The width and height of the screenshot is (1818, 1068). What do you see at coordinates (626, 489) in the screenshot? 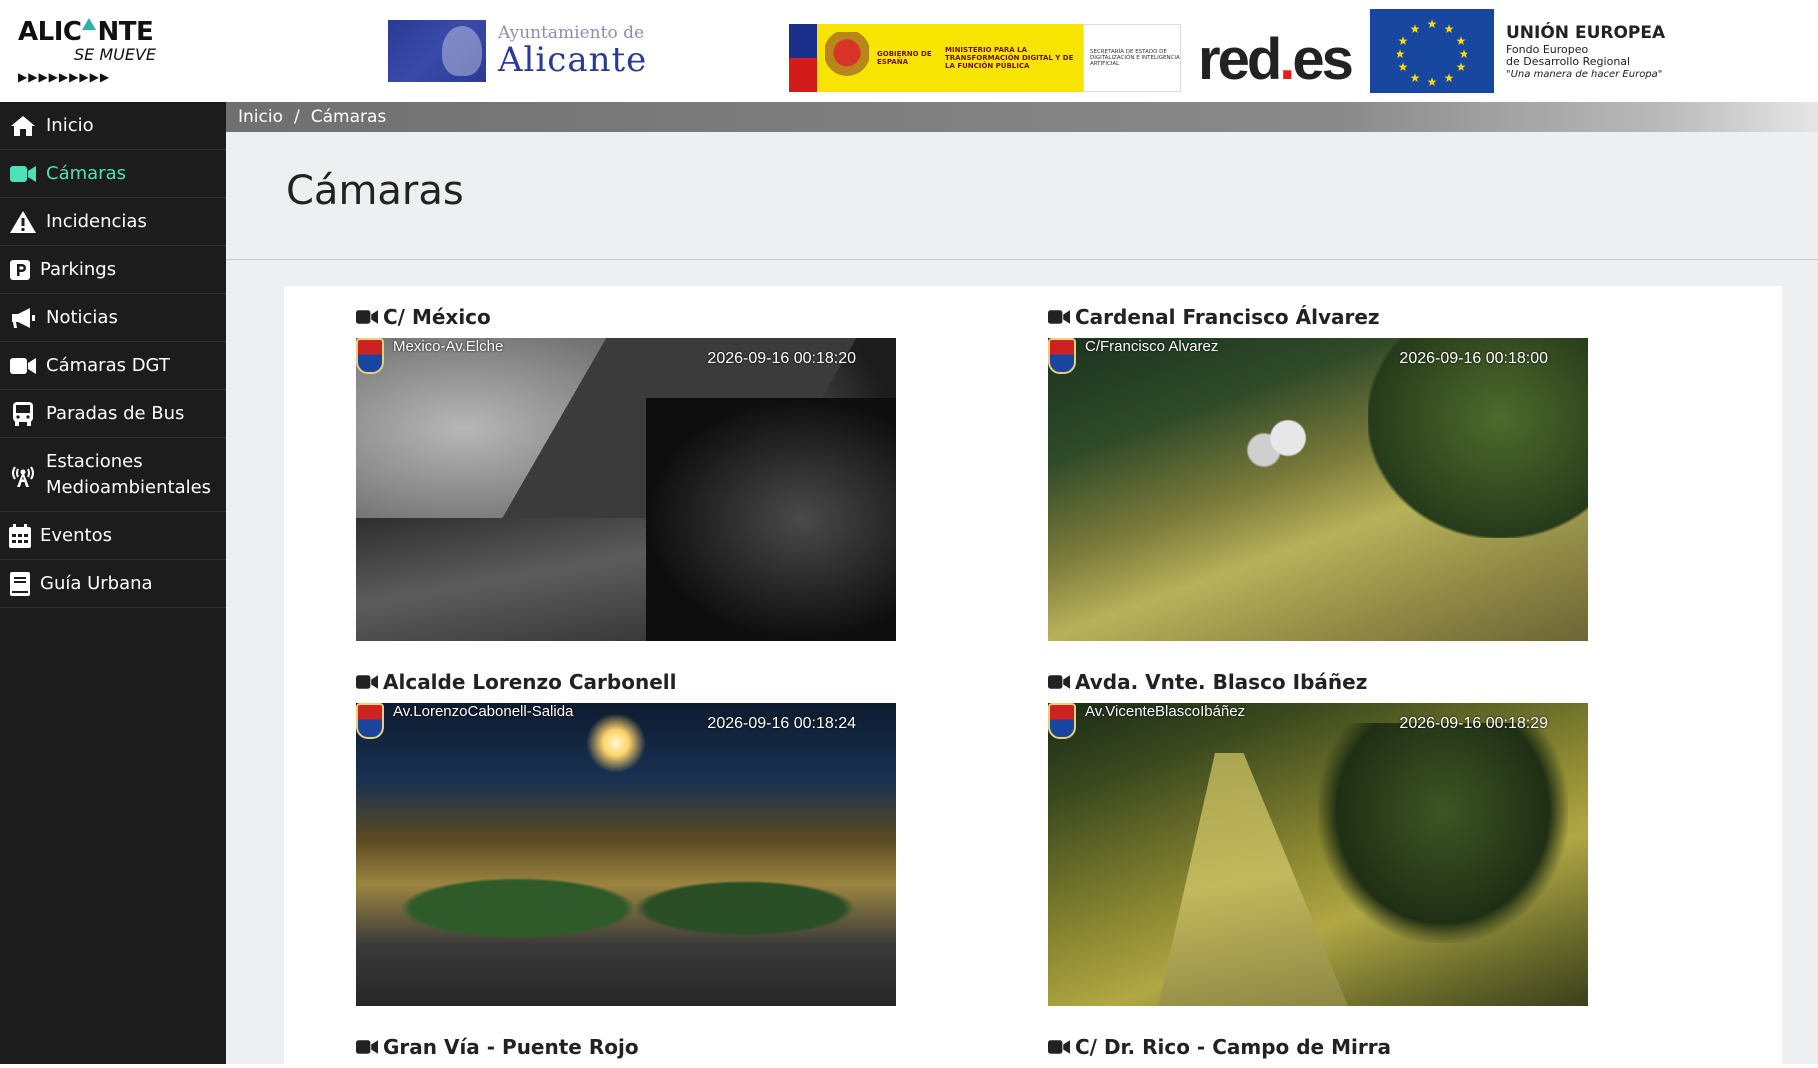
I see `camera-image: Mexico-Av.Elche 2026-09-16 00:18:20` at bounding box center [626, 489].